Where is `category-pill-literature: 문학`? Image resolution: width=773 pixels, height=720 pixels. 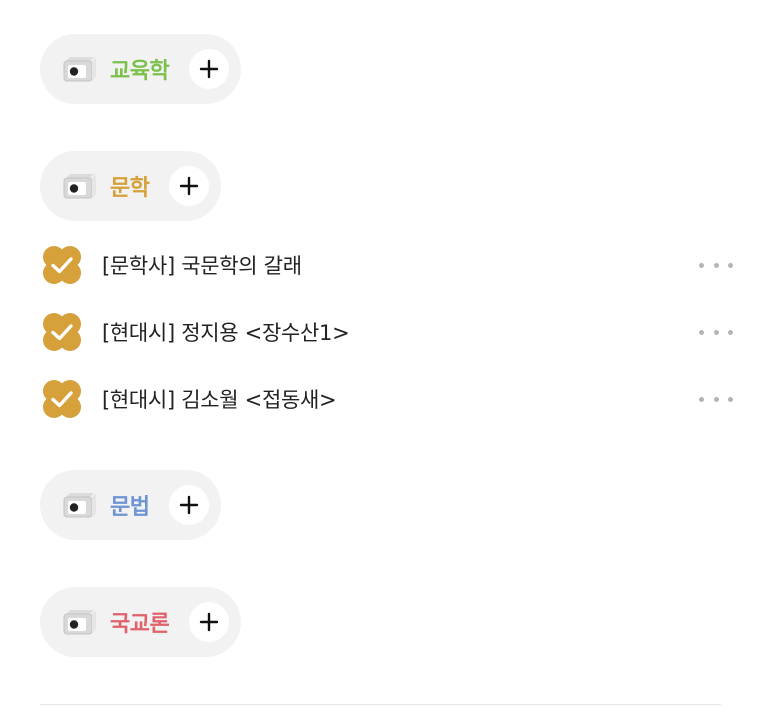 category-pill-literature: 문학 is located at coordinates (131, 186).